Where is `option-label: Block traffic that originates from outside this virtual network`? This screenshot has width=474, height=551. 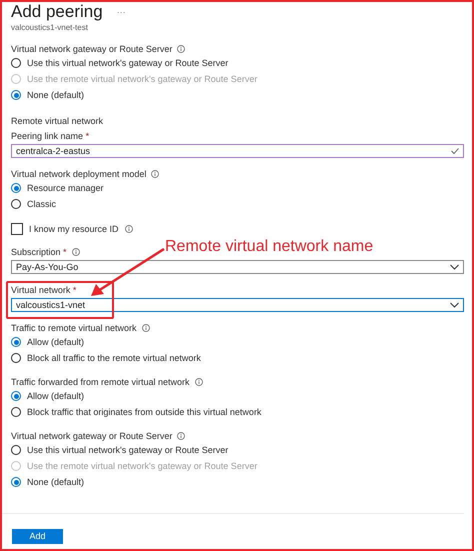 option-label: Block traffic that originates from outside this virtual network is located at coordinates (144, 412).